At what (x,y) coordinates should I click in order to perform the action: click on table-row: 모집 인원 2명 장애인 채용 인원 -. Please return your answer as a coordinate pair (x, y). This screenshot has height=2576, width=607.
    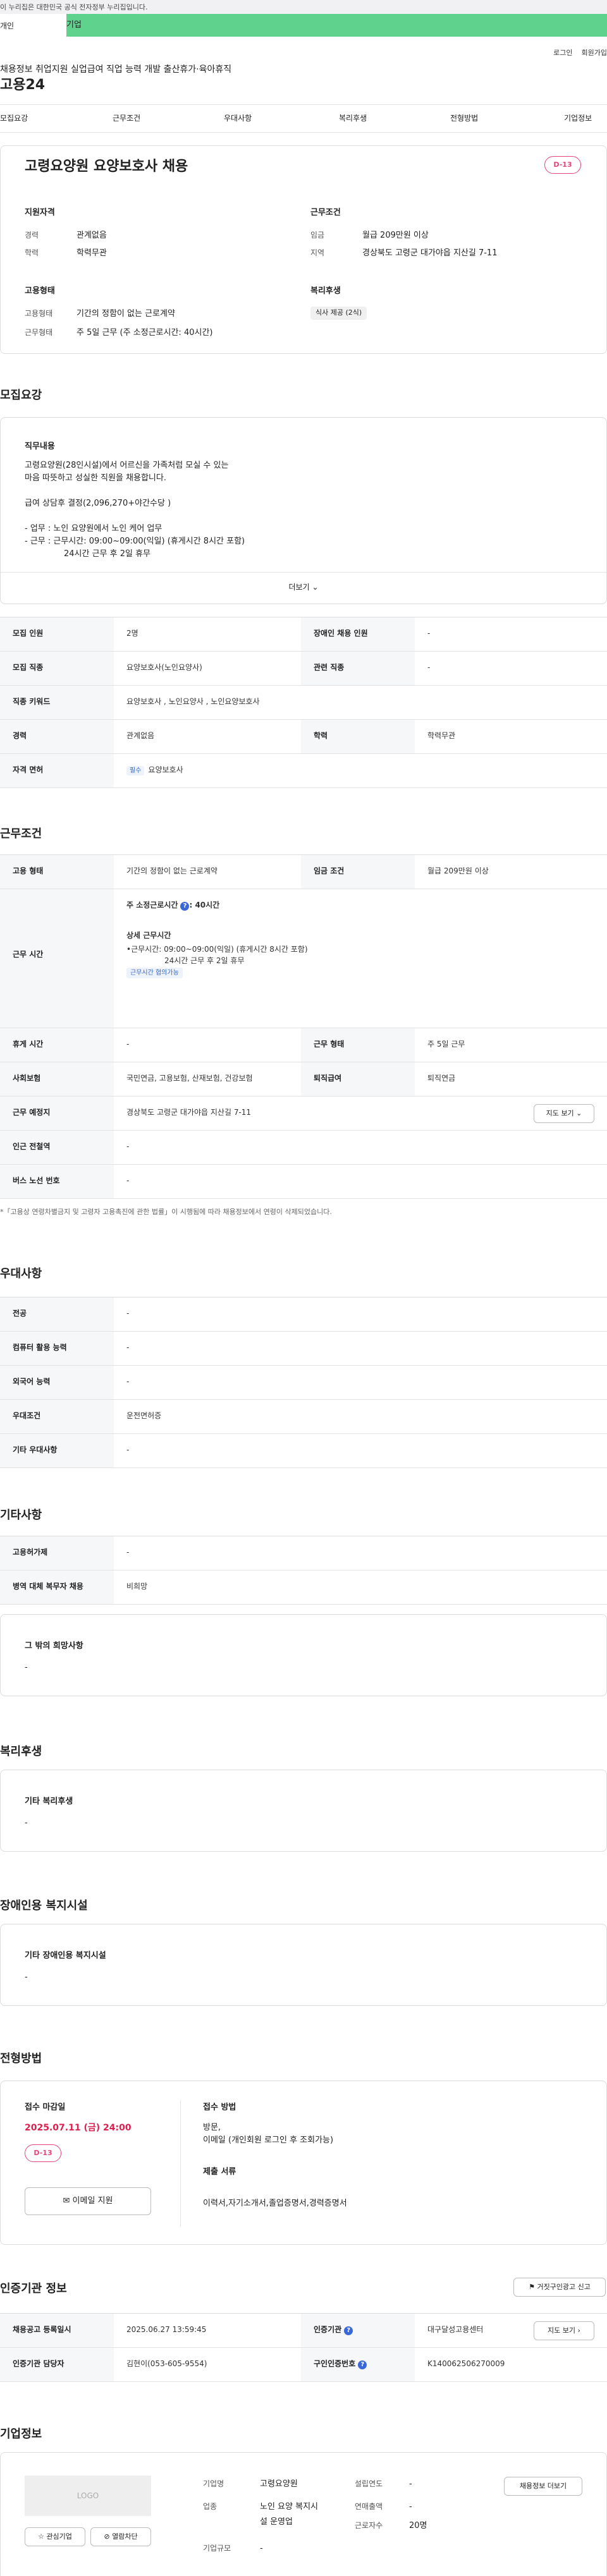
    Looking at the image, I should click on (303, 634).